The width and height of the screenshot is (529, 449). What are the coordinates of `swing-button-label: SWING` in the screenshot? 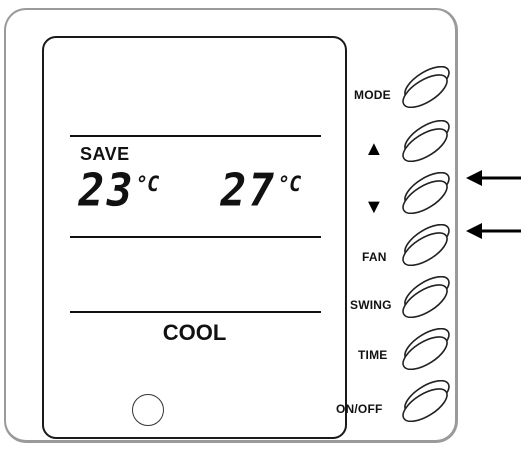 It's located at (371, 305).